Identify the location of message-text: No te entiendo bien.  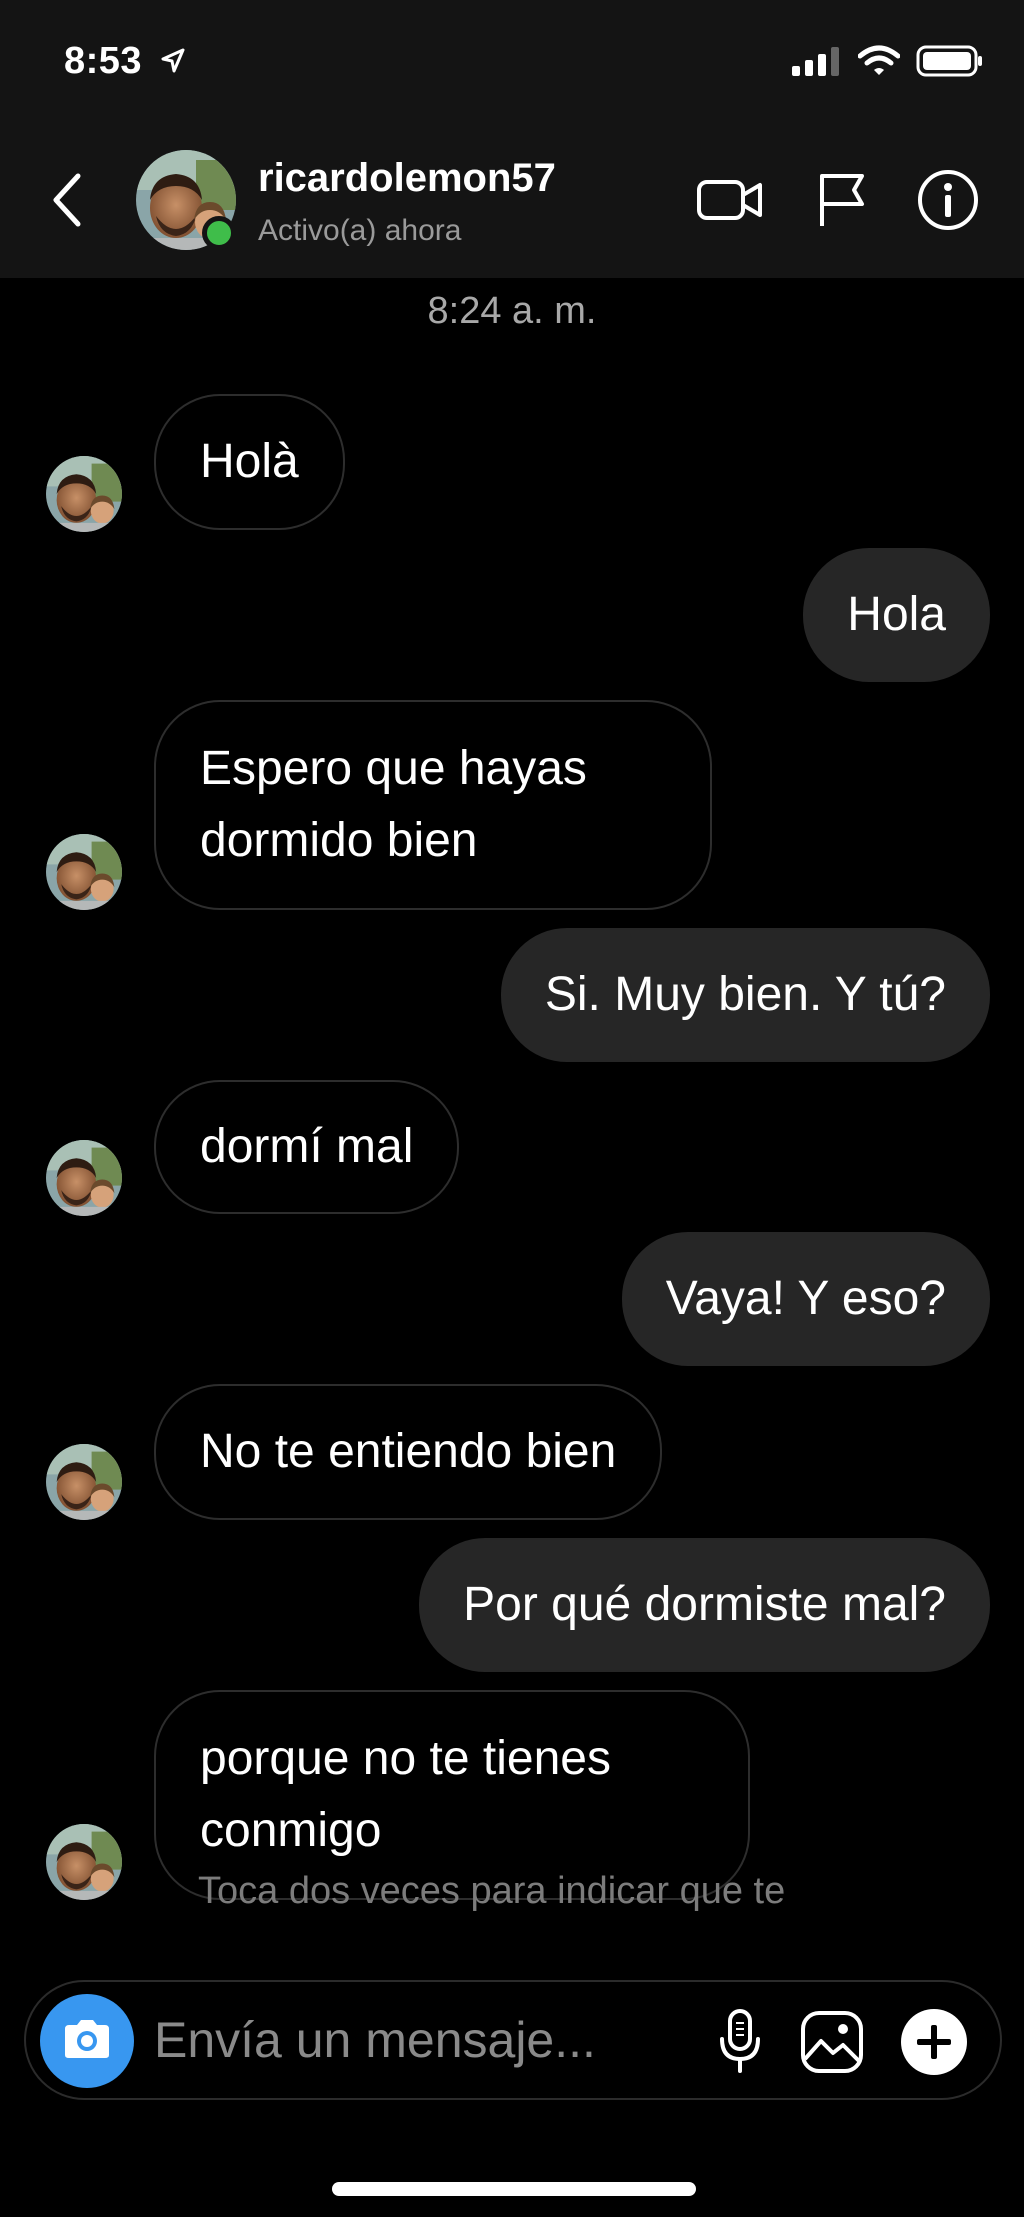
(408, 1451).